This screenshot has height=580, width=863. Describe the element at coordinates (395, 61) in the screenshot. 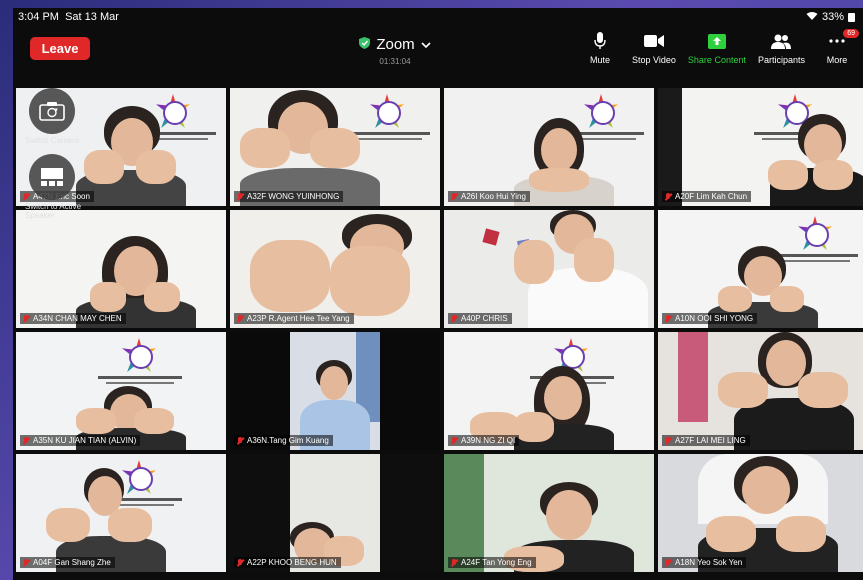

I see `meeting-timer: 01:31:04` at that location.